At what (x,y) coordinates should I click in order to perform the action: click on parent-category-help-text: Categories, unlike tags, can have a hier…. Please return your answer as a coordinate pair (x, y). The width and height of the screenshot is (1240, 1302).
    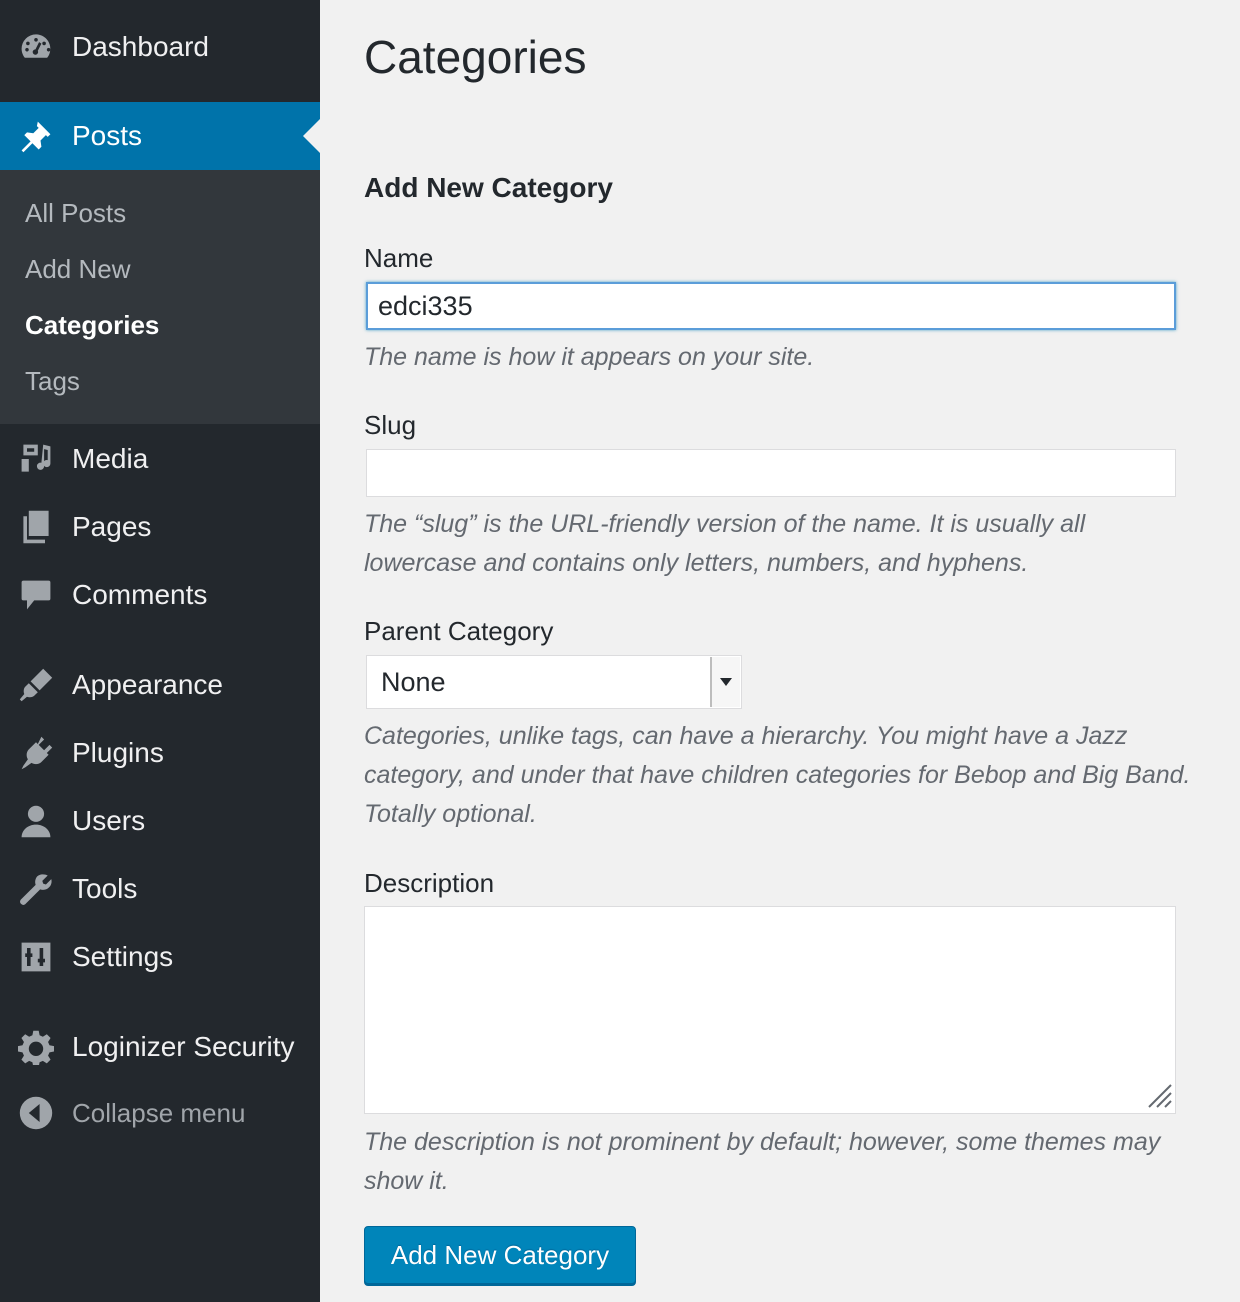
    Looking at the image, I should click on (777, 775).